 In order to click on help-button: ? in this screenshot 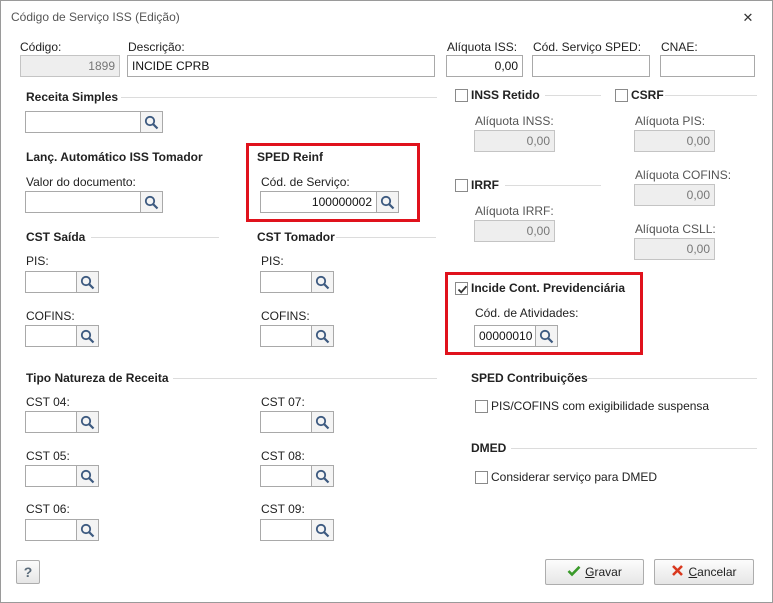, I will do `click(28, 572)`.